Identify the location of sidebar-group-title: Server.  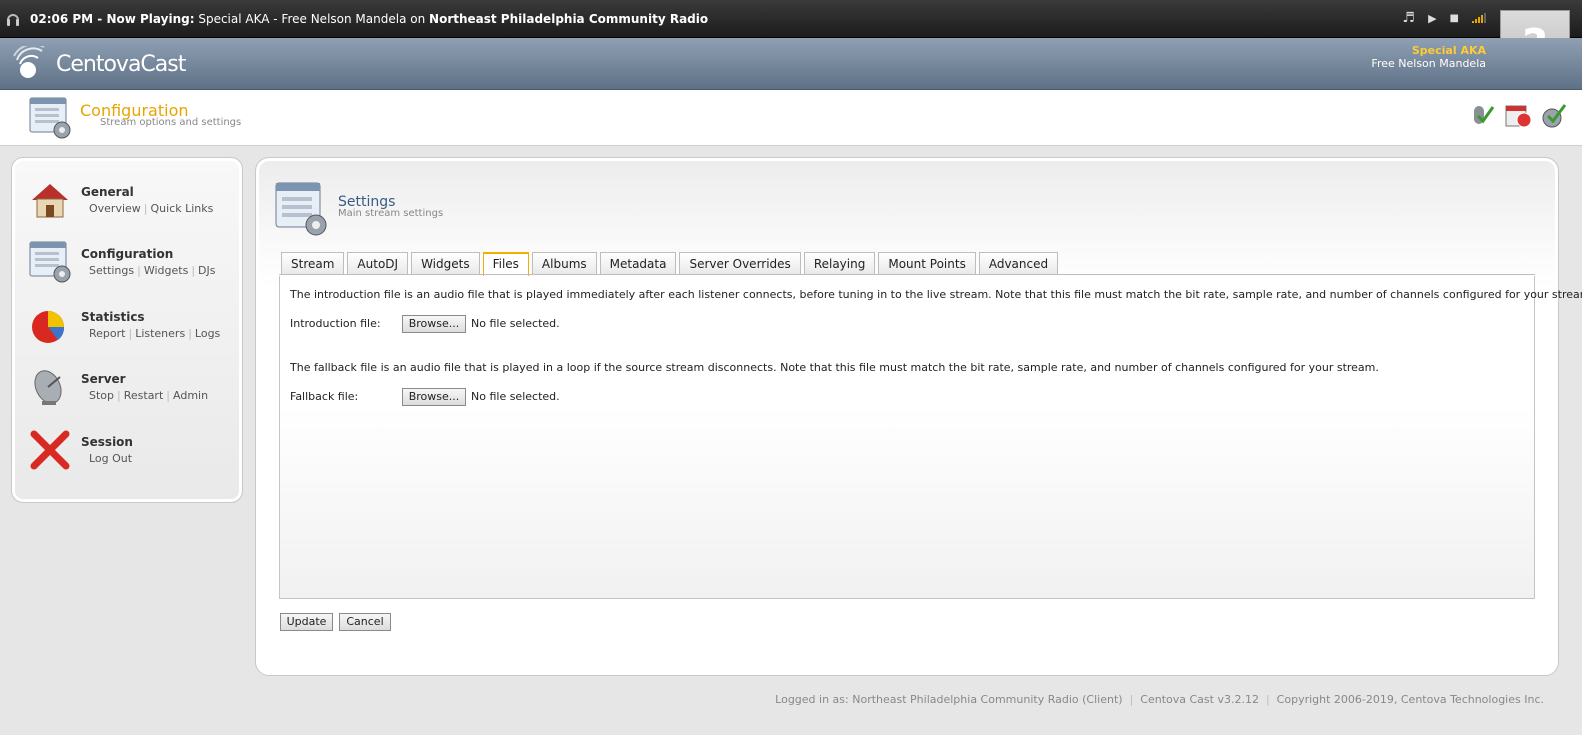
(103, 379).